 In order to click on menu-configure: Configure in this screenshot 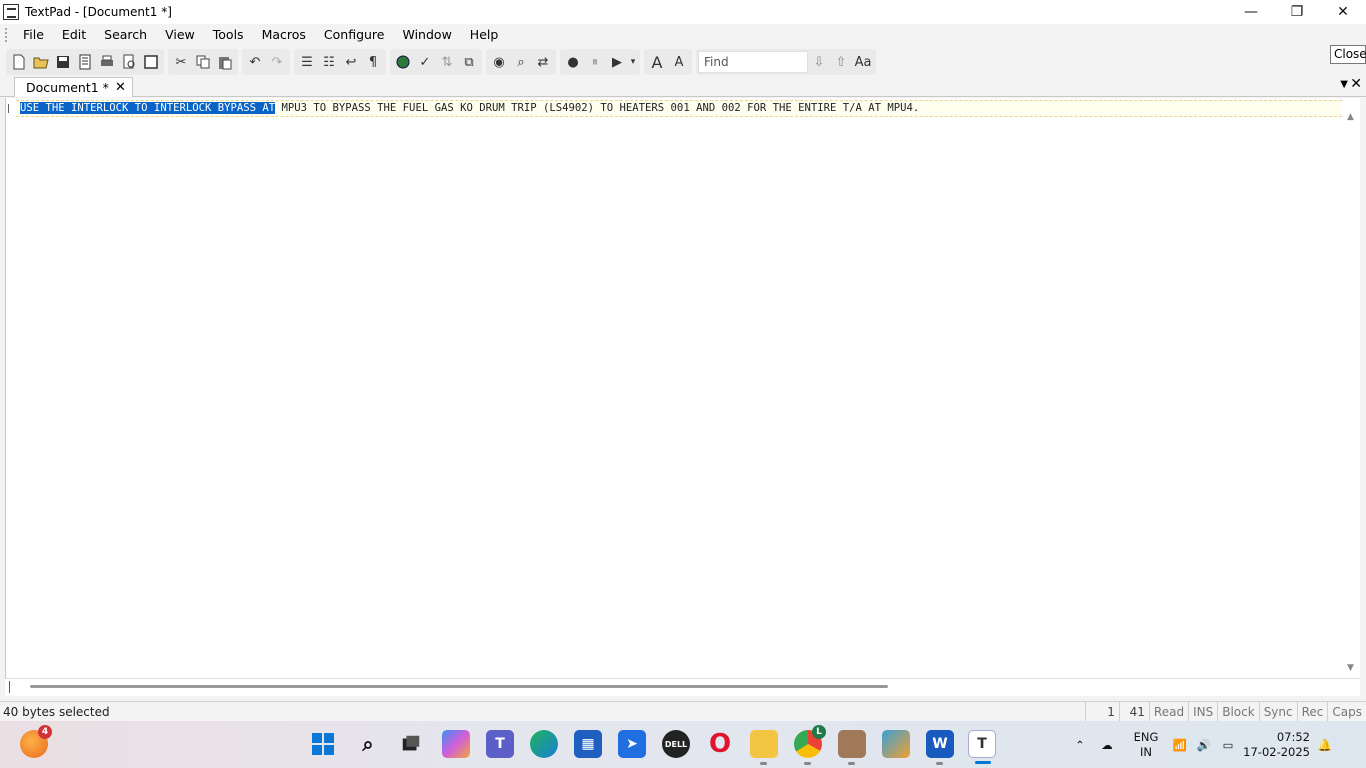, I will do `click(354, 35)`.